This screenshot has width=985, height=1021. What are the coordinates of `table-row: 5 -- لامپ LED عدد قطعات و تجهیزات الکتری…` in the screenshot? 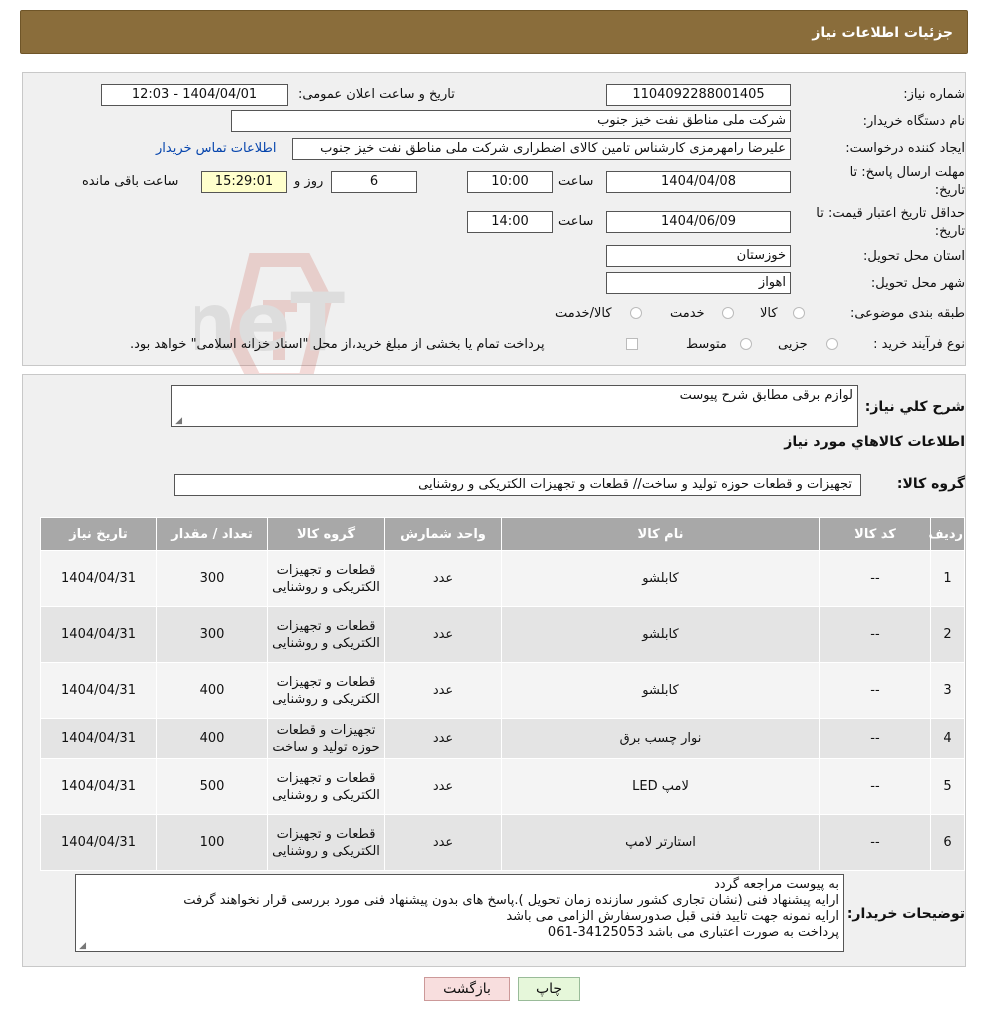 It's located at (502, 786).